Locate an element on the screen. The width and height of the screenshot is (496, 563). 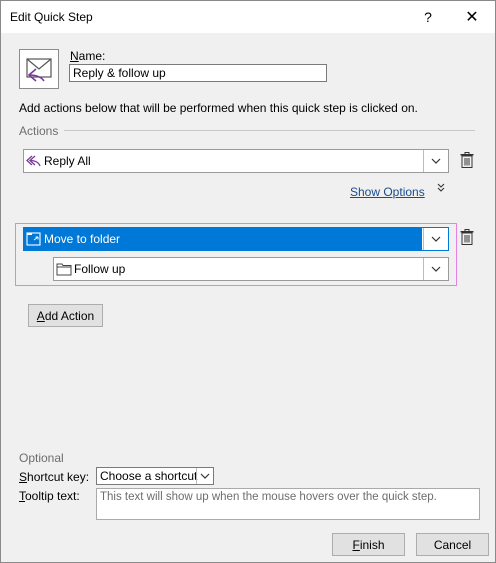
window-title: Edit Quick Step is located at coordinates (51, 17).